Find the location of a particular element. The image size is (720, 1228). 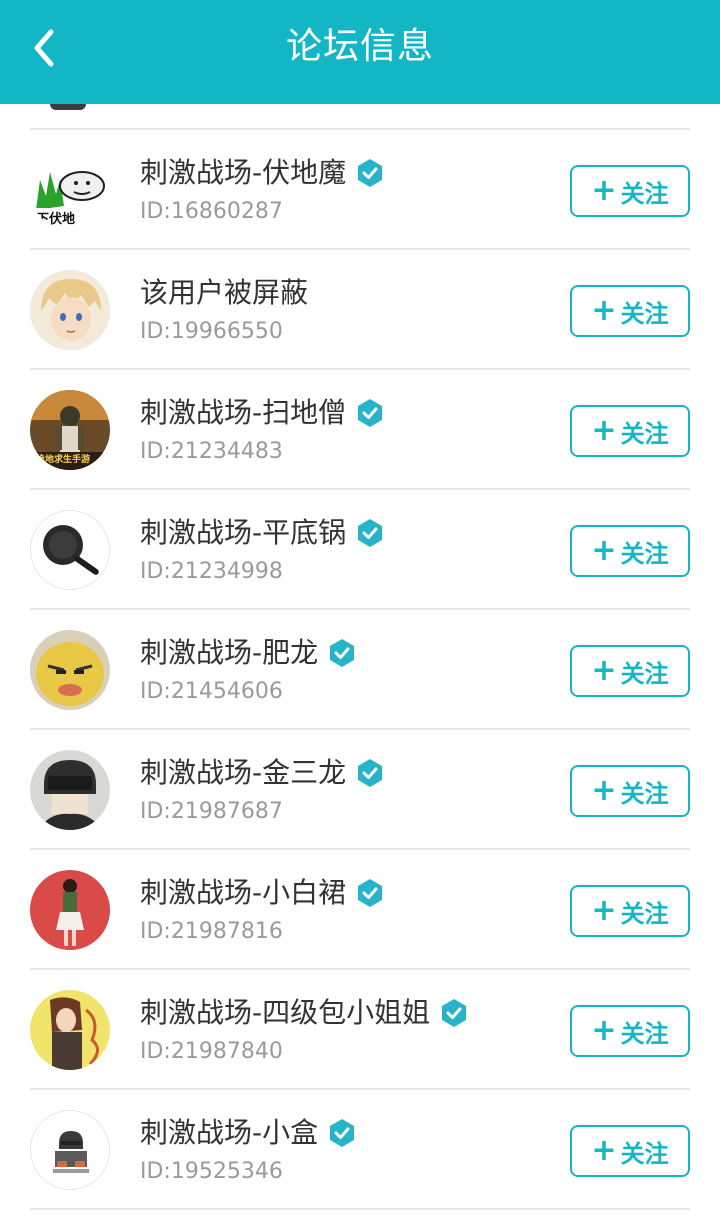

user-id: ID:21454606 is located at coordinates (211, 691).